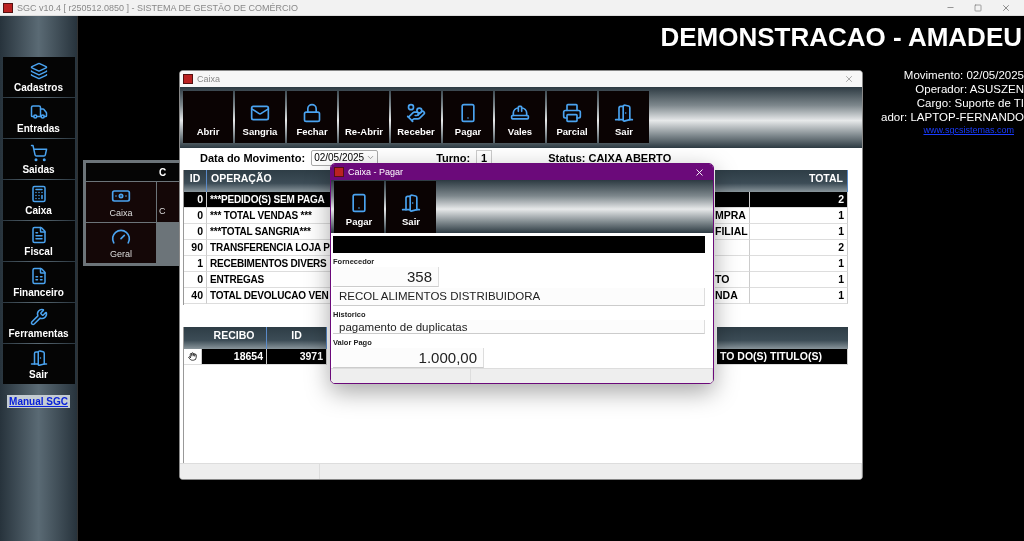  What do you see at coordinates (610, 157) in the screenshot?
I see `status-text: Status: CAIXA ABERTO` at bounding box center [610, 157].